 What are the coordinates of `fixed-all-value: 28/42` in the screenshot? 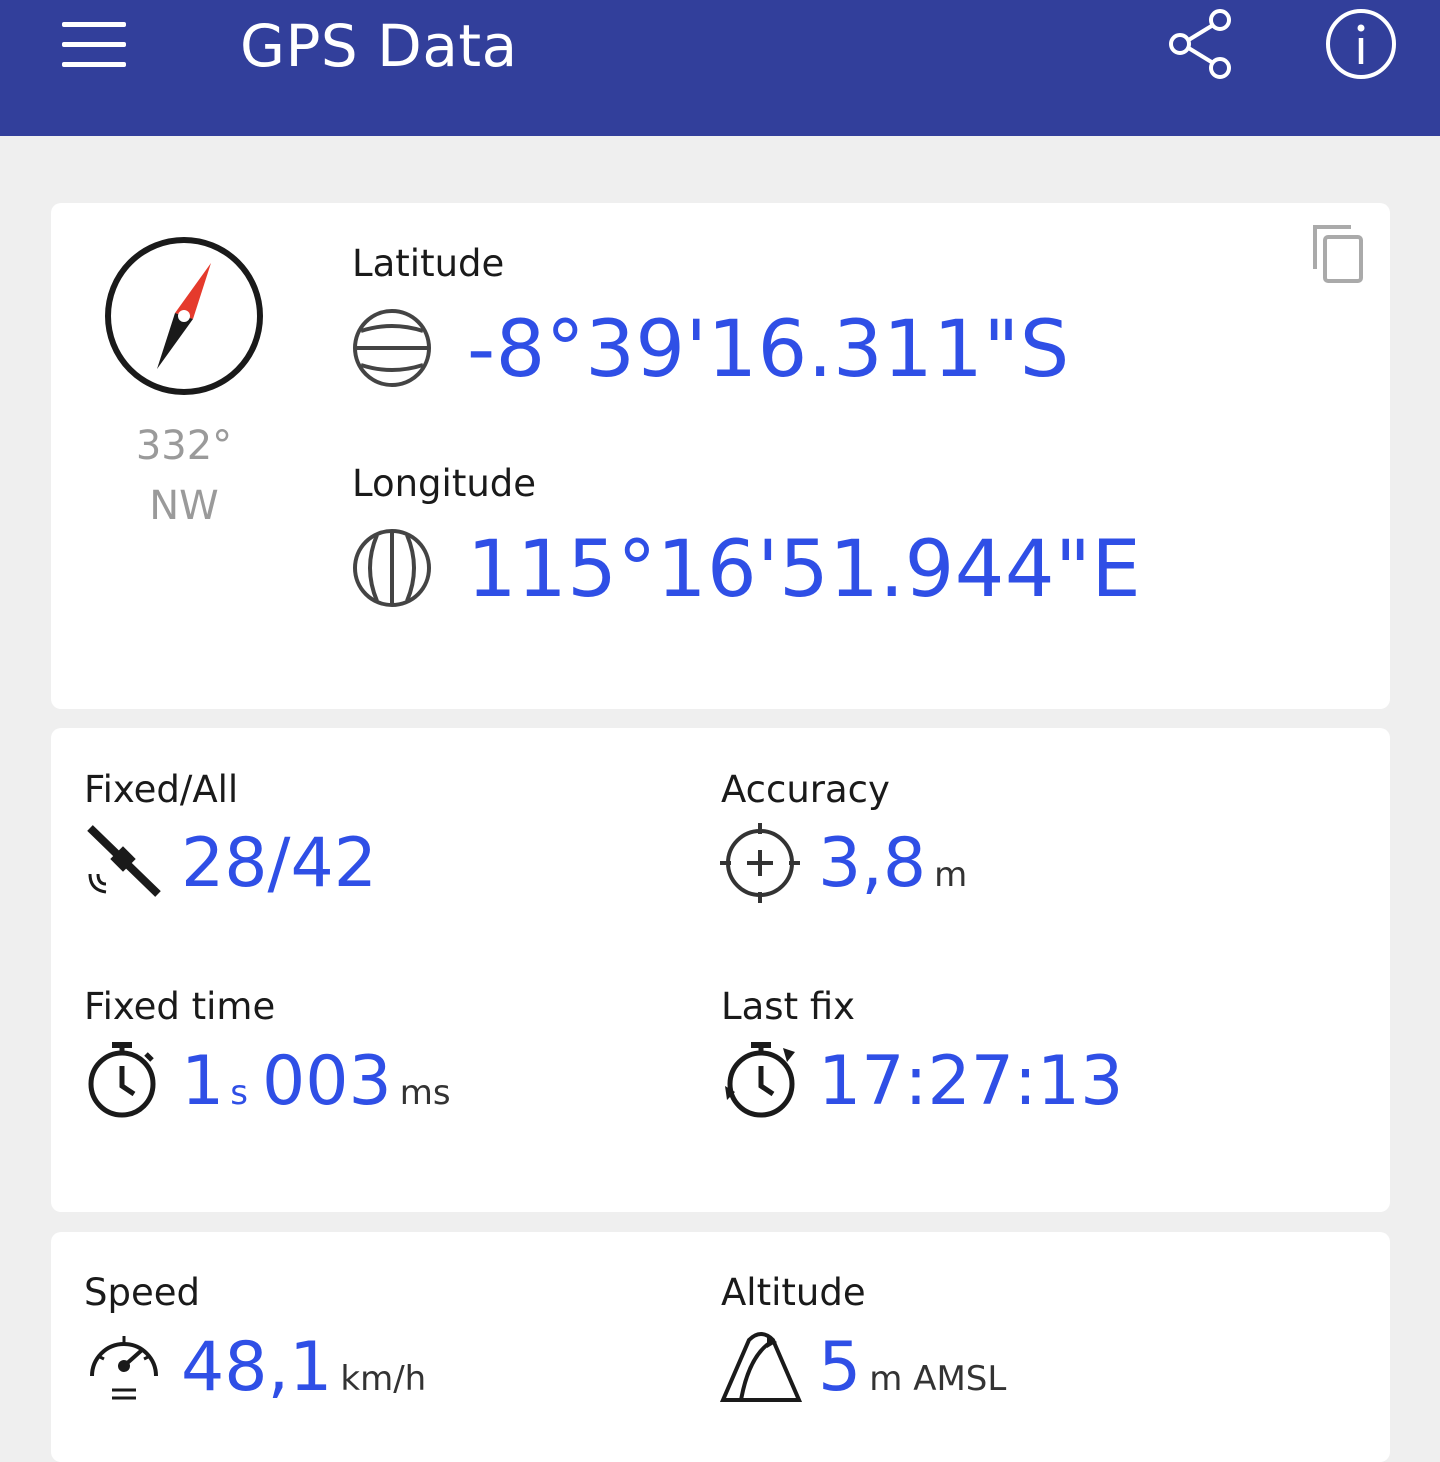 It's located at (279, 863).